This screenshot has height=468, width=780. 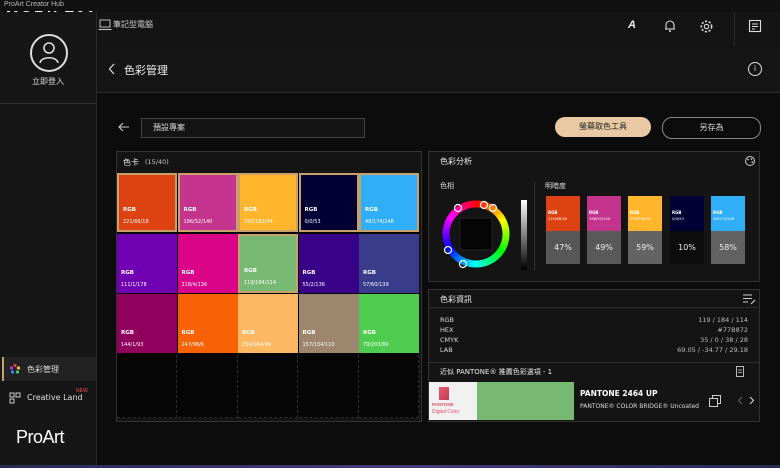 What do you see at coordinates (147, 323) in the screenshot?
I see `color-swatch: RGB 144/1/93` at bounding box center [147, 323].